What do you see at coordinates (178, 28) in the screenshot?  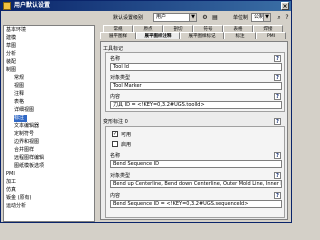 I see `tab-section: 剖切` at bounding box center [178, 28].